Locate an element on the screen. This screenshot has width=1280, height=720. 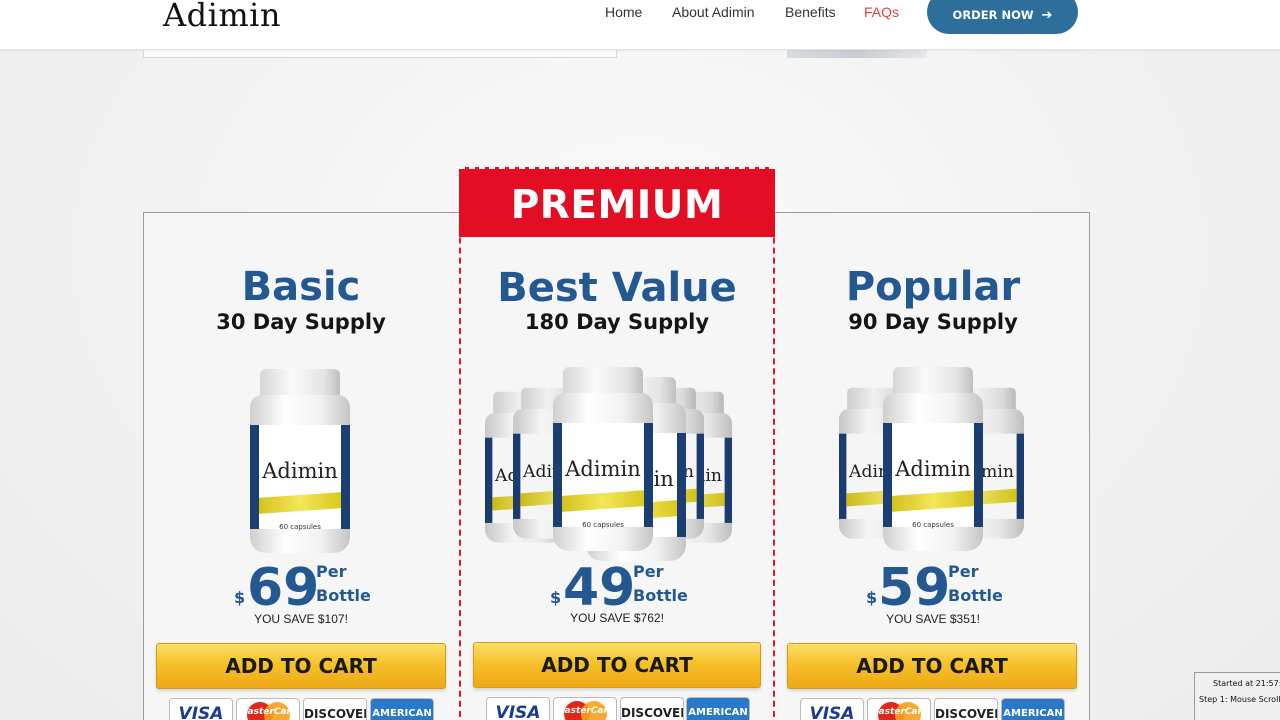
plan-title: Best Value is located at coordinates (617, 288).